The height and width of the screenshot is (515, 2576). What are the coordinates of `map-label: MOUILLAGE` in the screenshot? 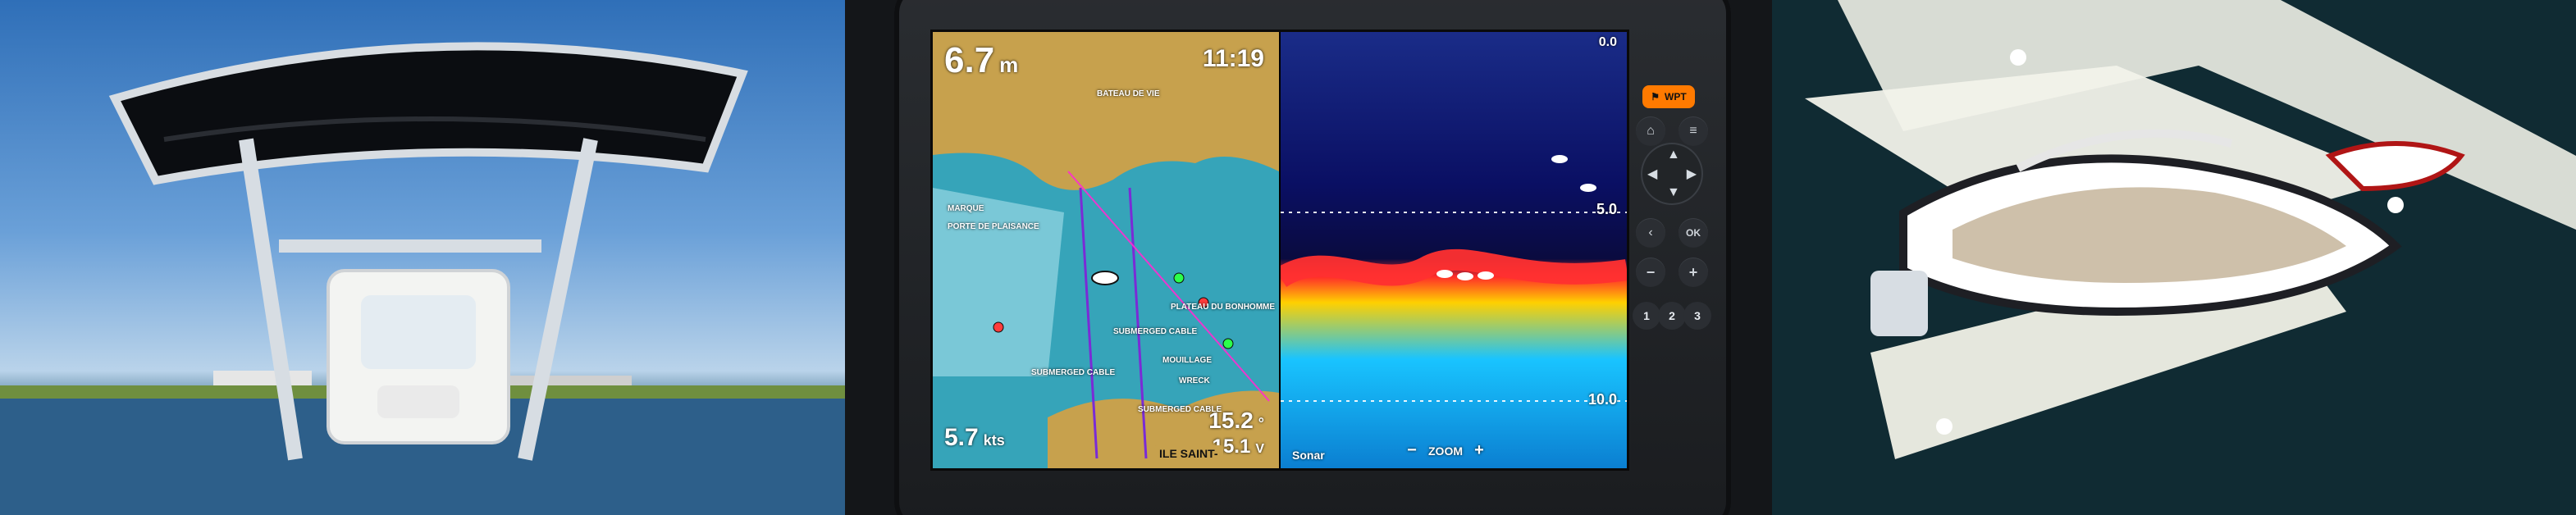 It's located at (1187, 360).